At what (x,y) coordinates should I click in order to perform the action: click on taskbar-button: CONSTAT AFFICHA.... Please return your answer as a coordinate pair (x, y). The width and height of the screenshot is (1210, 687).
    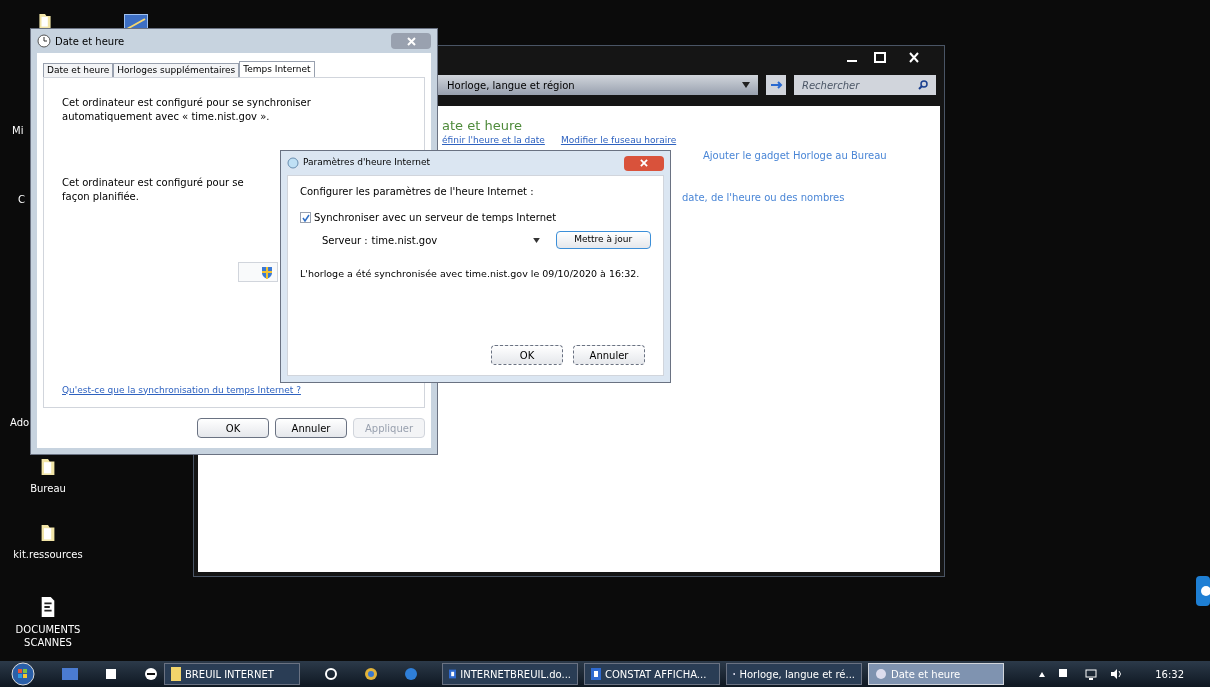
    Looking at the image, I should click on (652, 674).